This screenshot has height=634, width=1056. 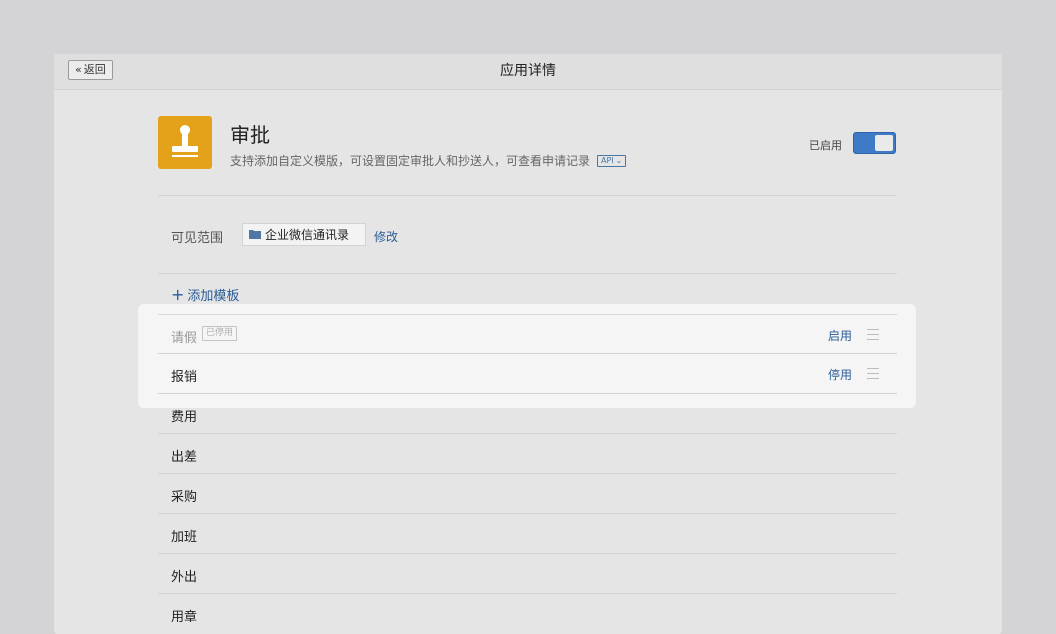 I want to click on template-row: 外出, so click(x=527, y=574).